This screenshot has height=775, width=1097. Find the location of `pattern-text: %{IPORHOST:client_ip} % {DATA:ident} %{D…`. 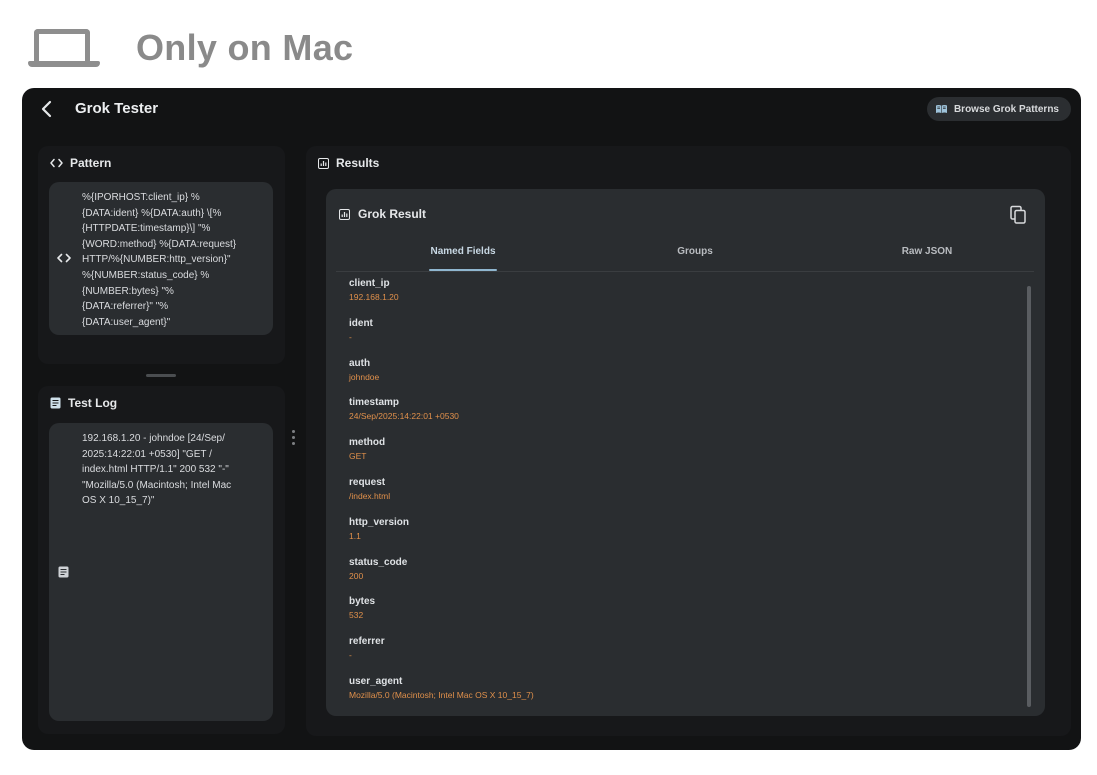

pattern-text: %{IPORHOST:client_ip} % {DATA:ident} %{D… is located at coordinates (159, 260).